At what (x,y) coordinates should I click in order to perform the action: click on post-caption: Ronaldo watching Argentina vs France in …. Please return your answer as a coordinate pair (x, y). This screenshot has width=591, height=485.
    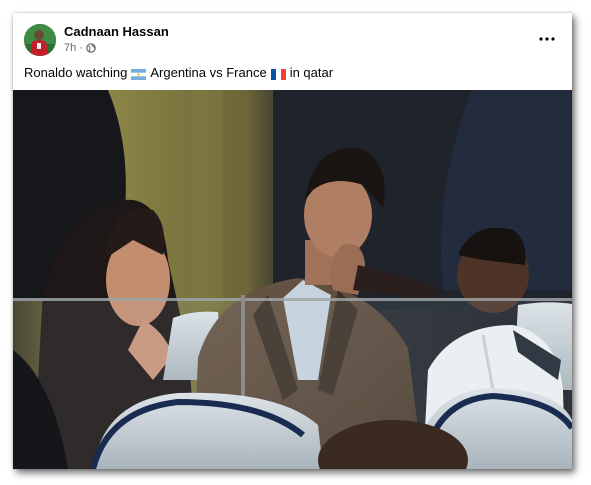
    Looking at the image, I should click on (294, 73).